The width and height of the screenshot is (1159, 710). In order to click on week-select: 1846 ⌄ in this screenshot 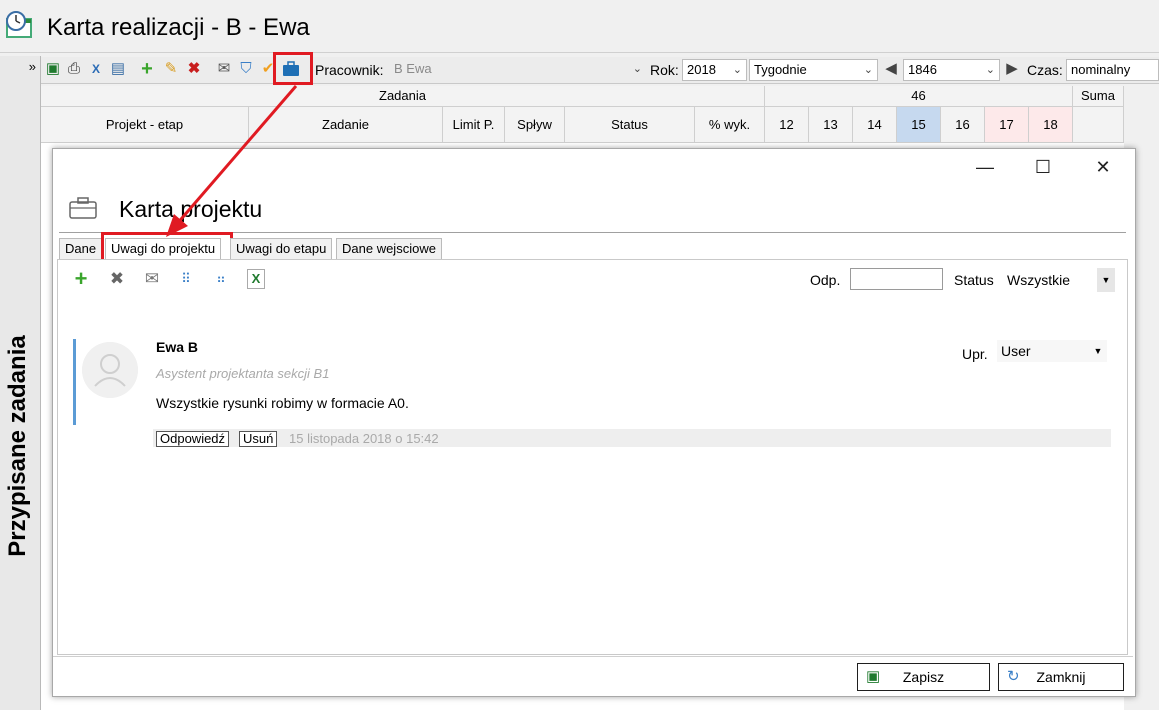, I will do `click(951, 70)`.